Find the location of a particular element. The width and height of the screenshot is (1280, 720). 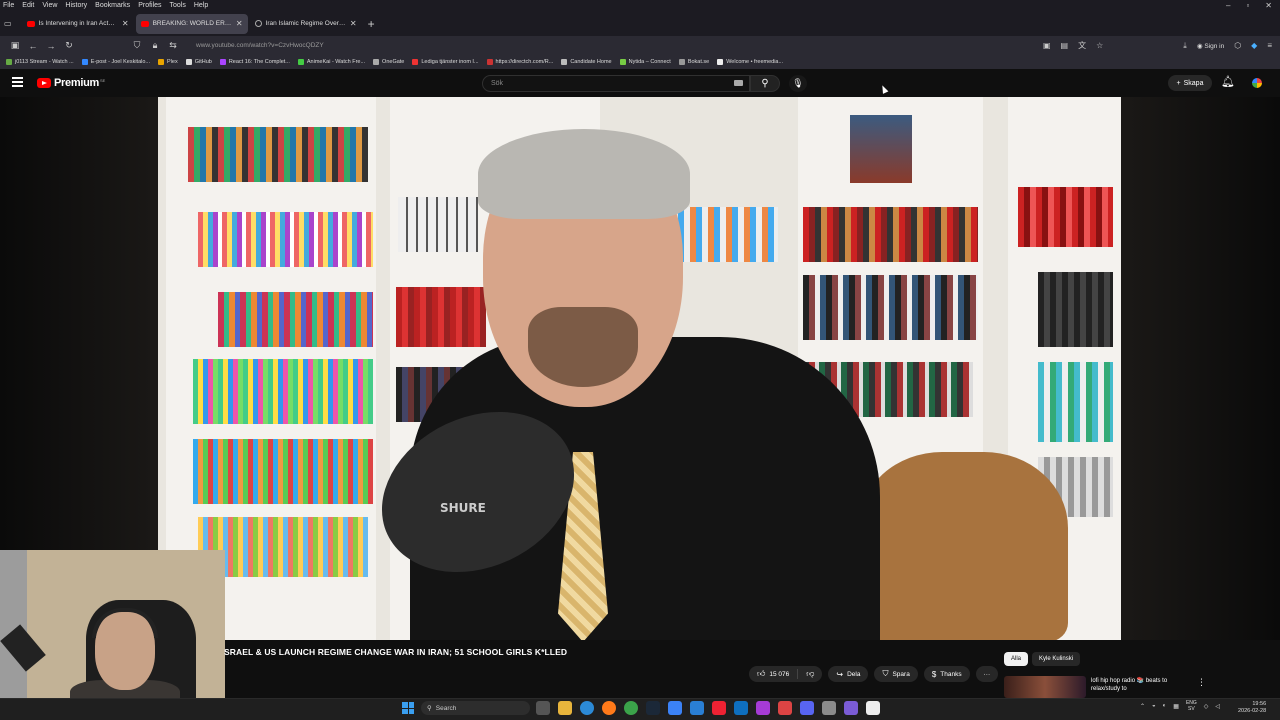

menu-view: View is located at coordinates (49, 5).